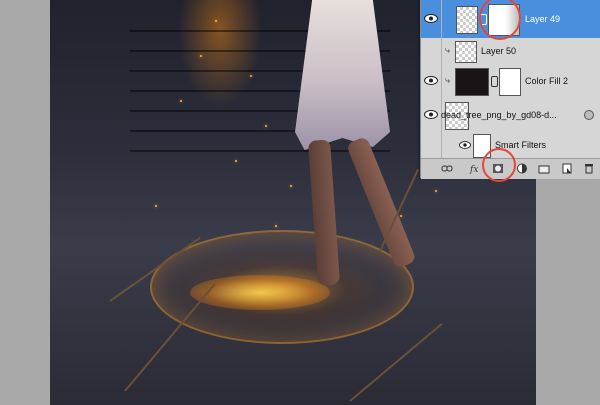 Image resolution: width=600 pixels, height=405 pixels. I want to click on layer-name: Layer 50, so click(499, 51).